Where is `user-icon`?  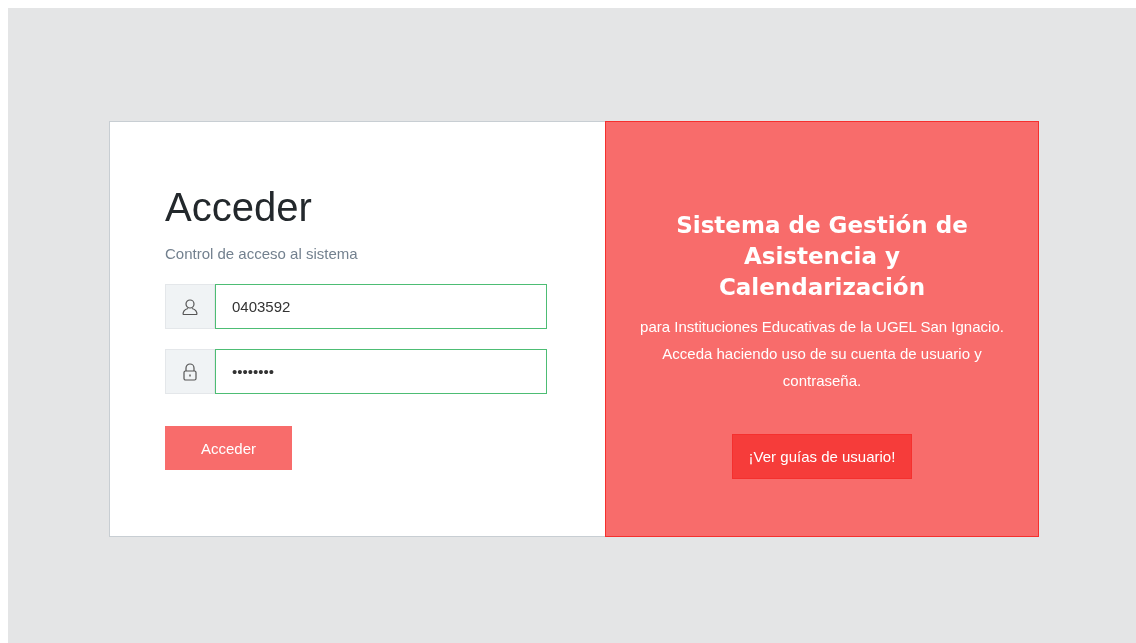
user-icon is located at coordinates (190, 306).